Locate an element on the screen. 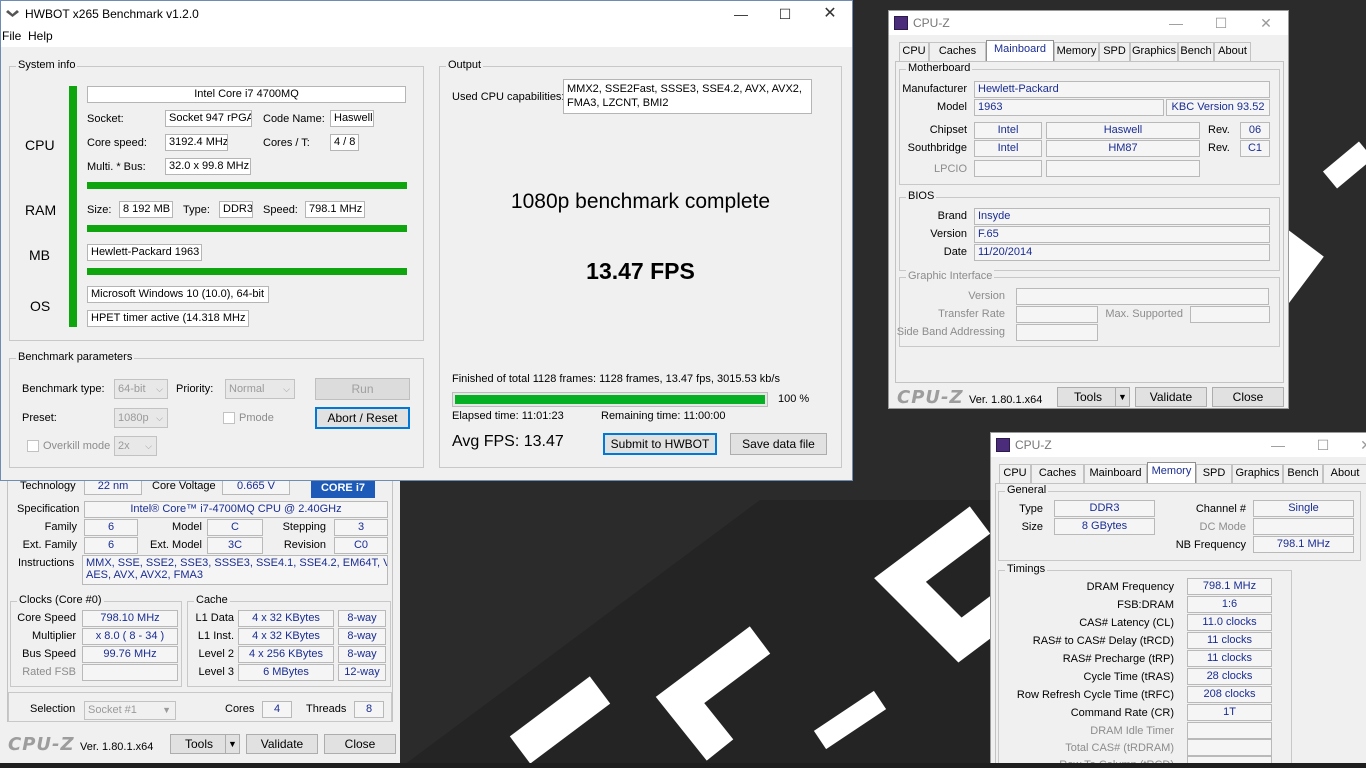 This screenshot has height=768, width=1366. motherboard-group-title: Motherboard is located at coordinates (939, 68).